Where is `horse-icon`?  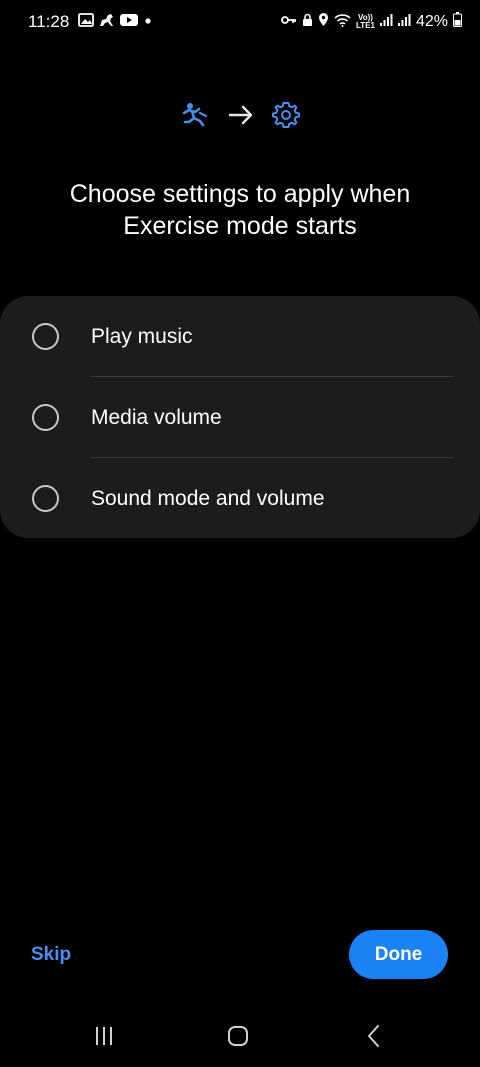 horse-icon is located at coordinates (107, 22).